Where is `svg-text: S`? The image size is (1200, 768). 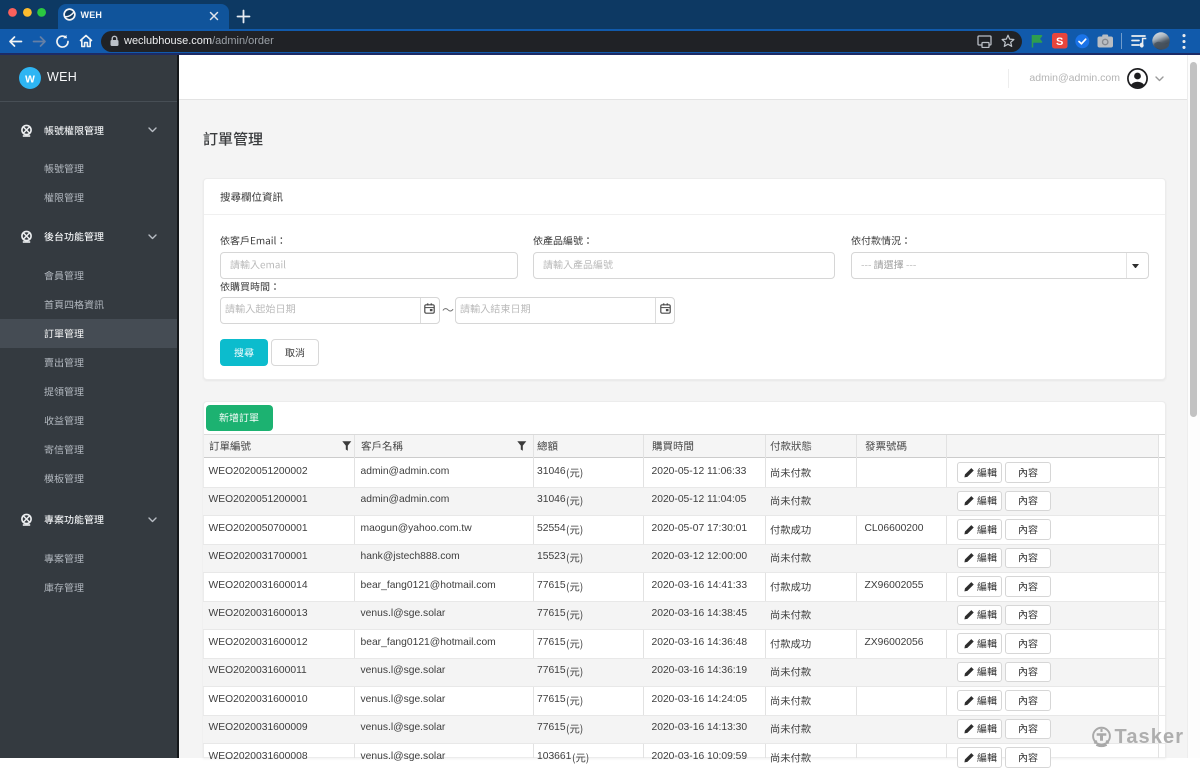 svg-text: S is located at coordinates (1059, 42).